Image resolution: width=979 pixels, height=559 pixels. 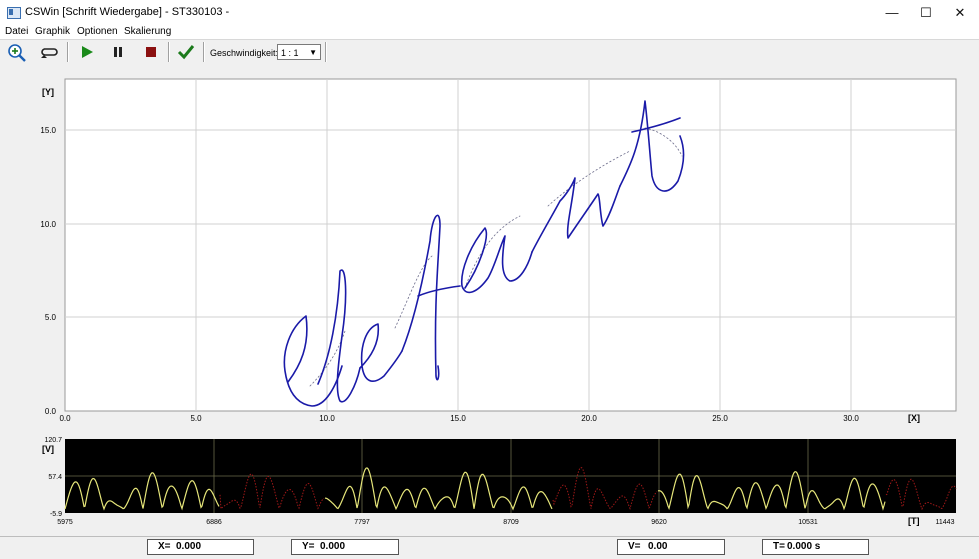 I want to click on chevron-down-icon: ▼, so click(x=313, y=52).